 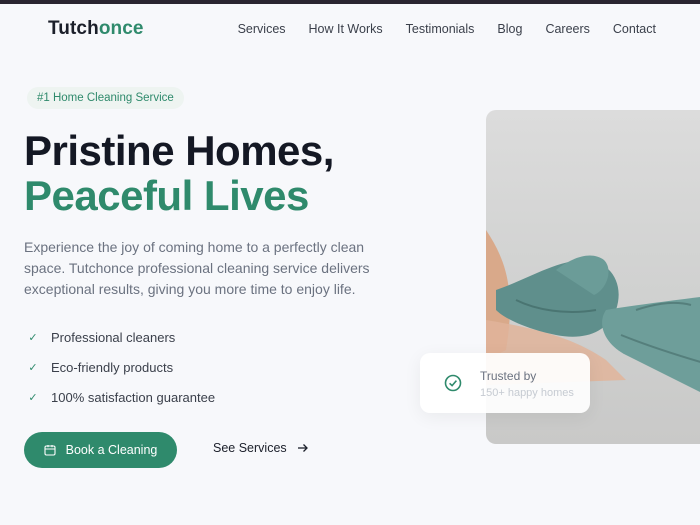 What do you see at coordinates (567, 29) in the screenshot?
I see `nav-link-careers: Careers` at bounding box center [567, 29].